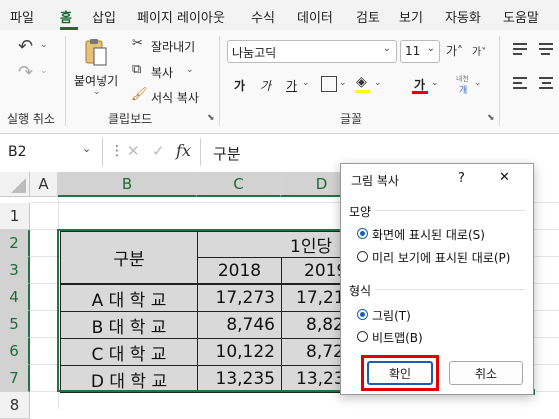  I want to click on row-header-5: 5, so click(15, 324).